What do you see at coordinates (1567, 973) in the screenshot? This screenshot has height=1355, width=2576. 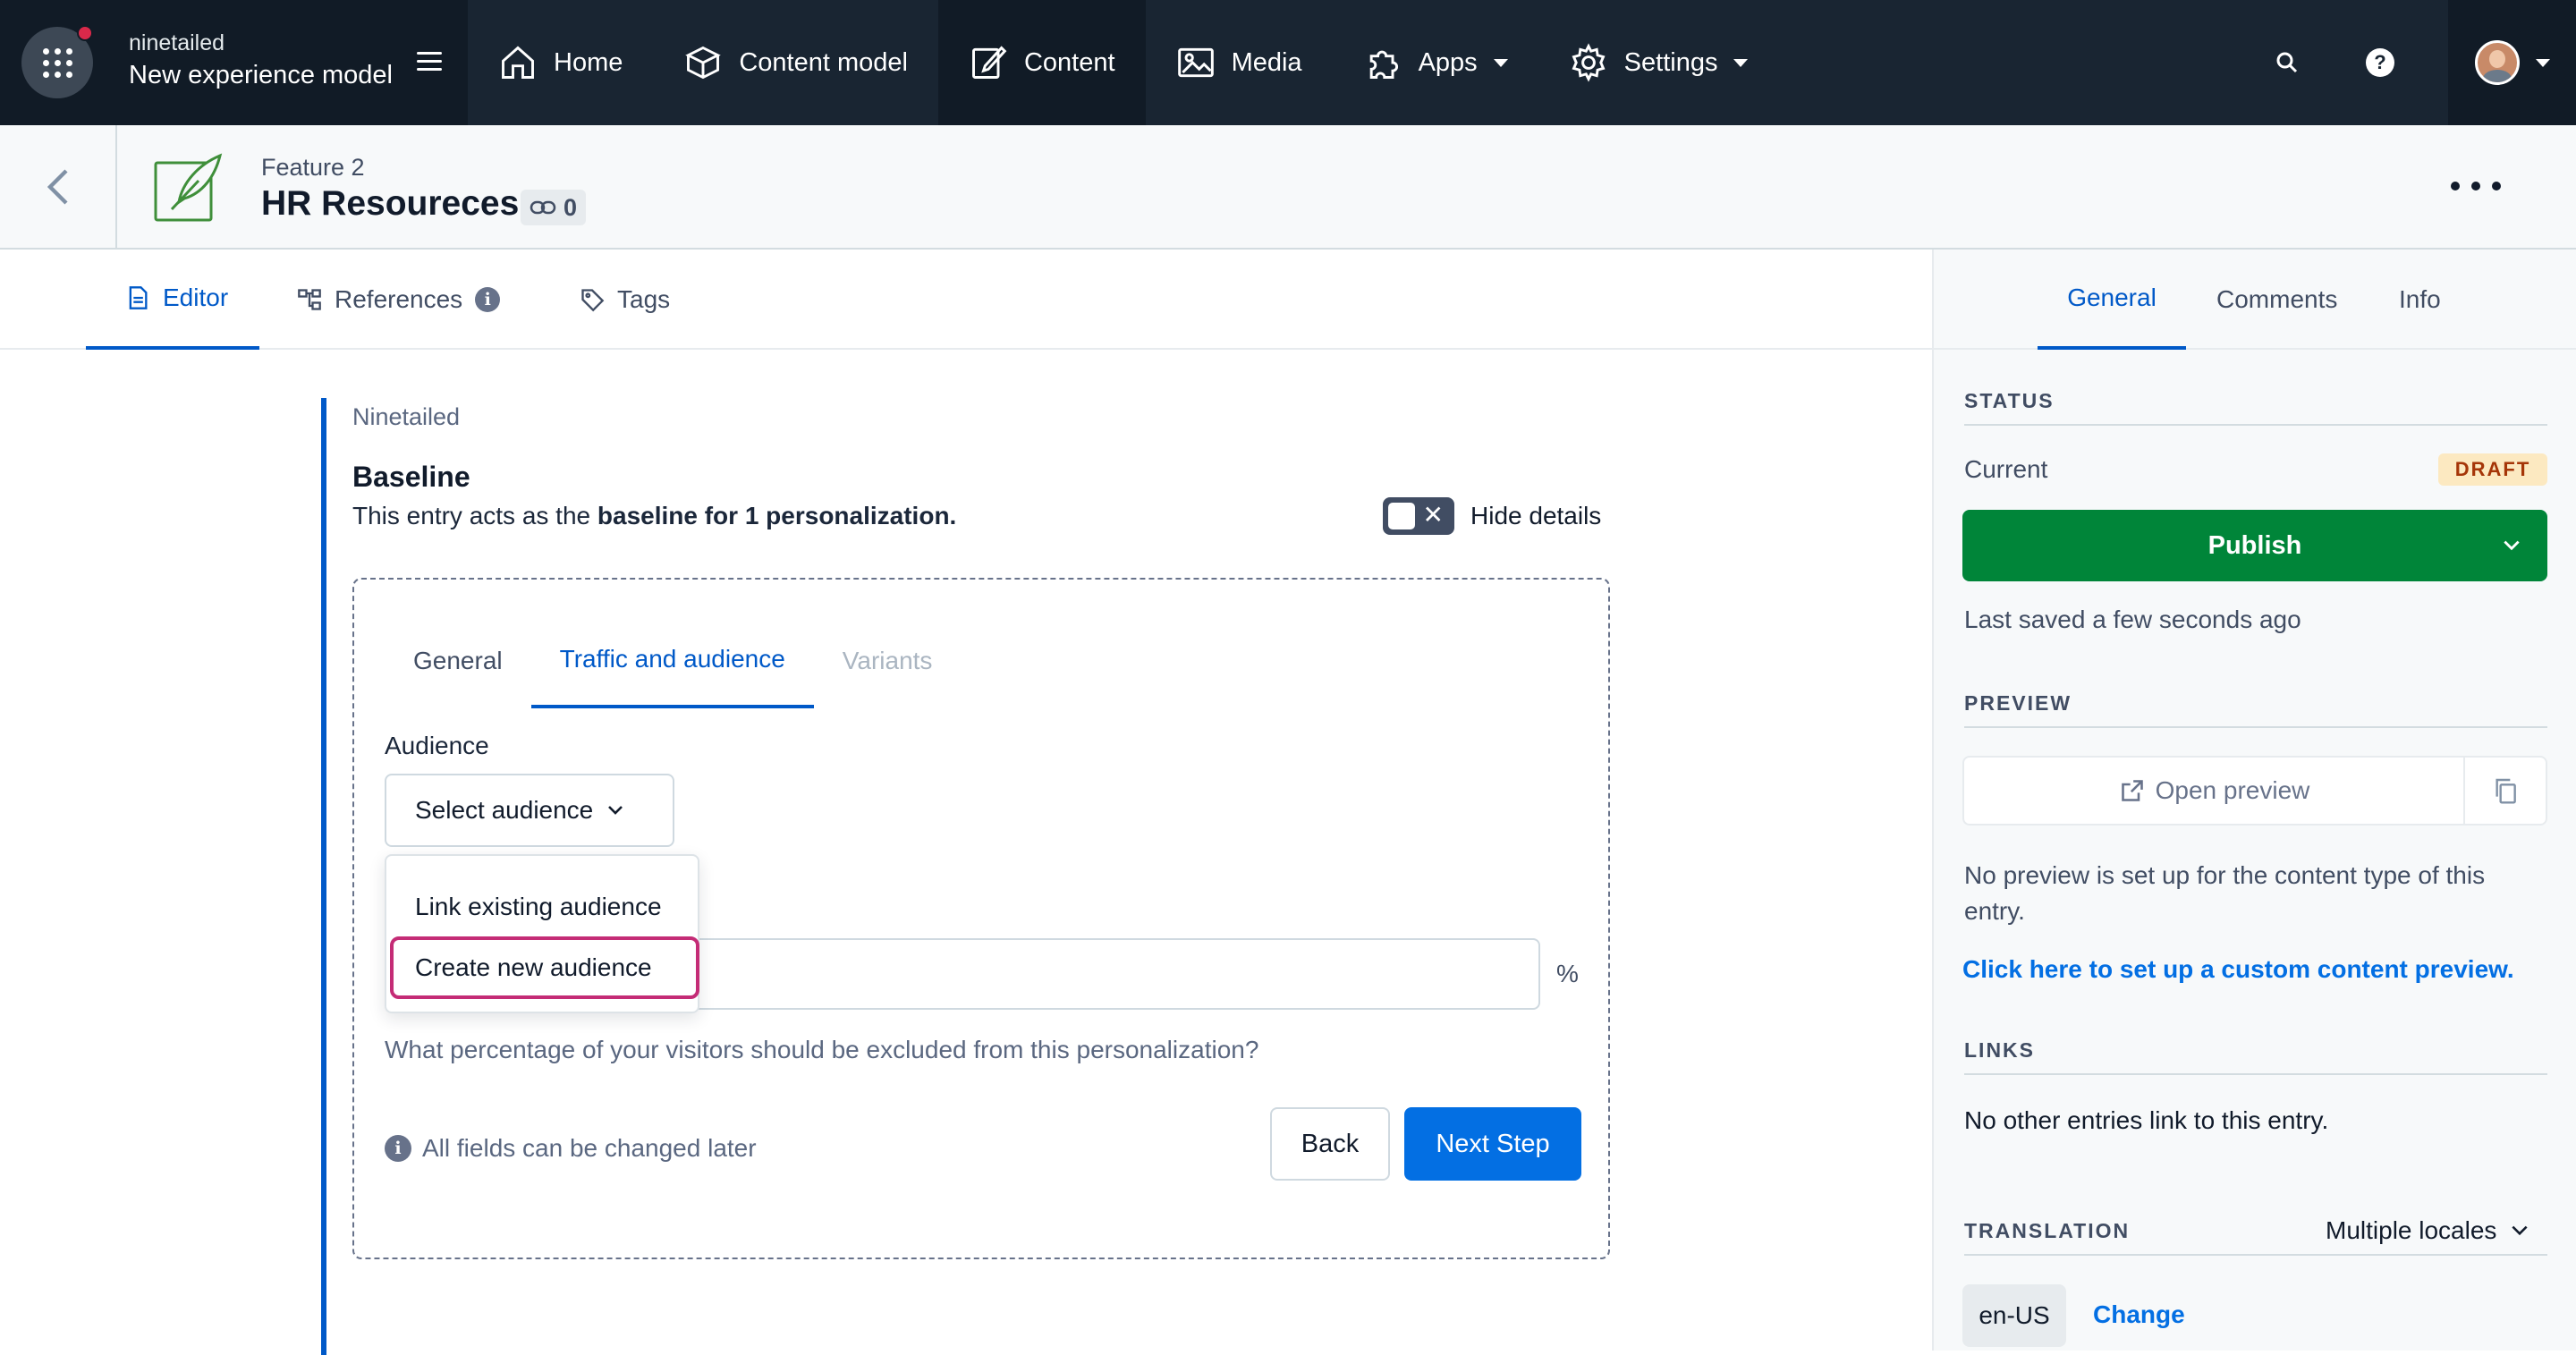 I see `percent-sign: %` at bounding box center [1567, 973].